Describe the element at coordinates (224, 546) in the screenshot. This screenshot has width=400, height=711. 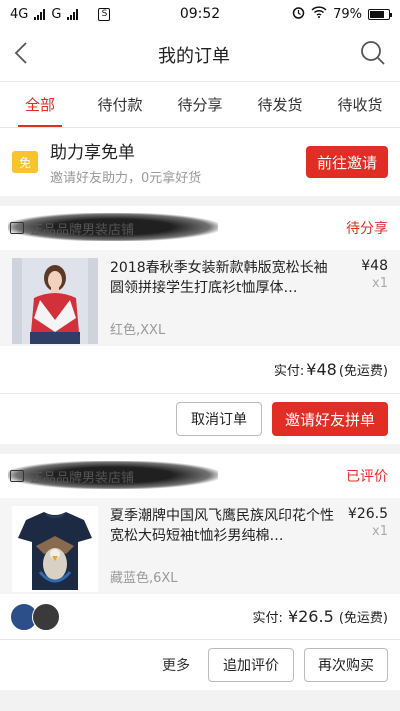
I see `product-info: 夏季潮牌中国风飞鹰民族风印花个性宽松大码短袖t恤衫男纯棉… 藏蓝色,6XL` at that location.